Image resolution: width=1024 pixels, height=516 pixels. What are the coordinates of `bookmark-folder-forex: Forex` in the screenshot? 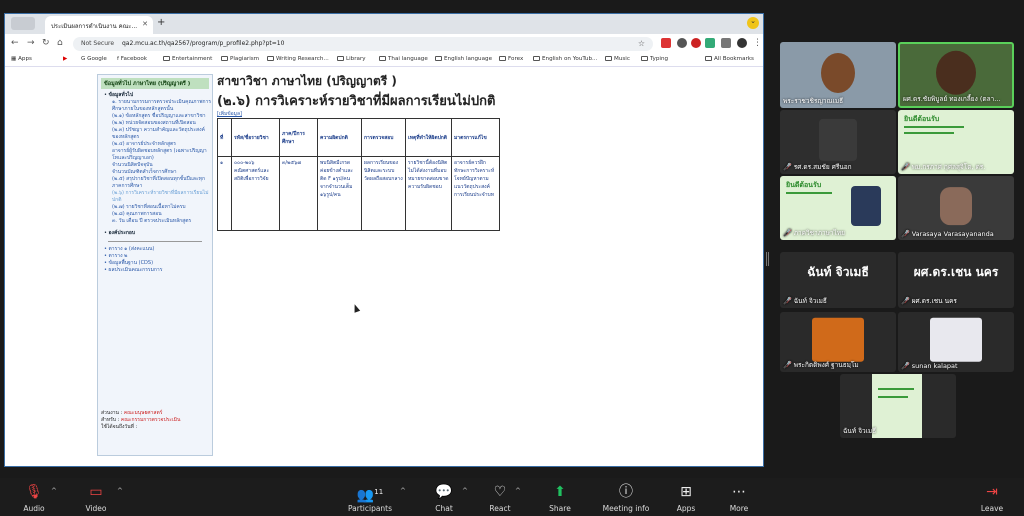 It's located at (511, 59).